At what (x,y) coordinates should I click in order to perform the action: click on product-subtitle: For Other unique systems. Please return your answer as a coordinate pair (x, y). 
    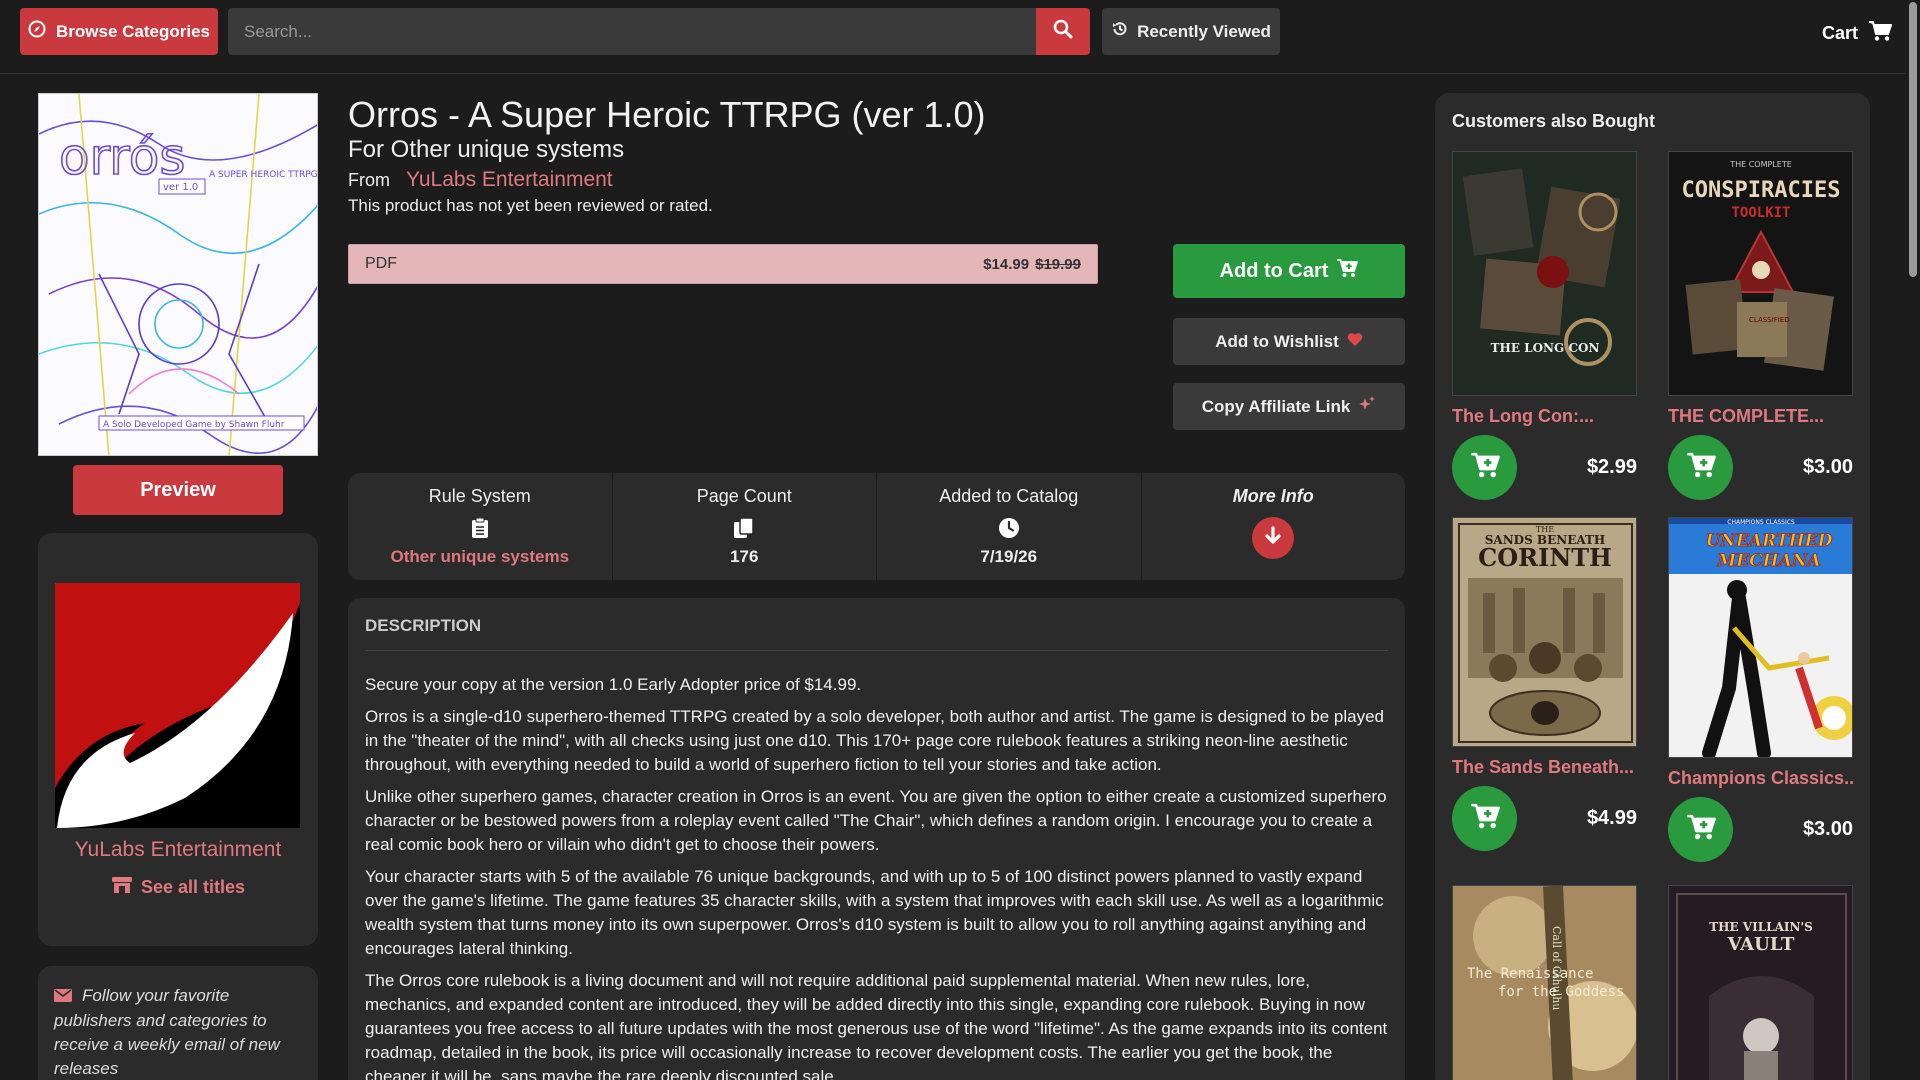
    Looking at the image, I should click on (486, 149).